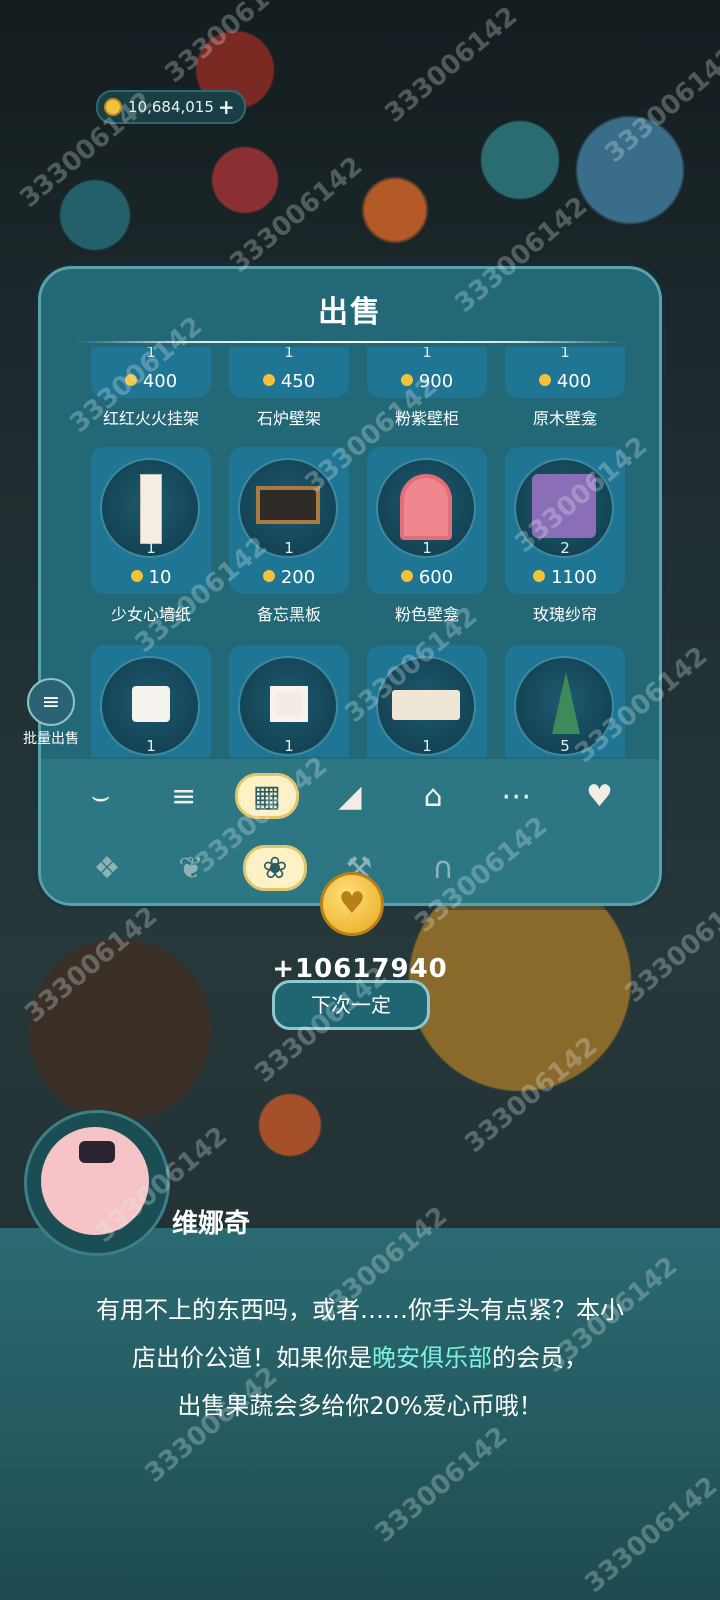 The height and width of the screenshot is (1600, 720). What do you see at coordinates (97, 1152) in the screenshot?
I see `bow-icon` at bounding box center [97, 1152].